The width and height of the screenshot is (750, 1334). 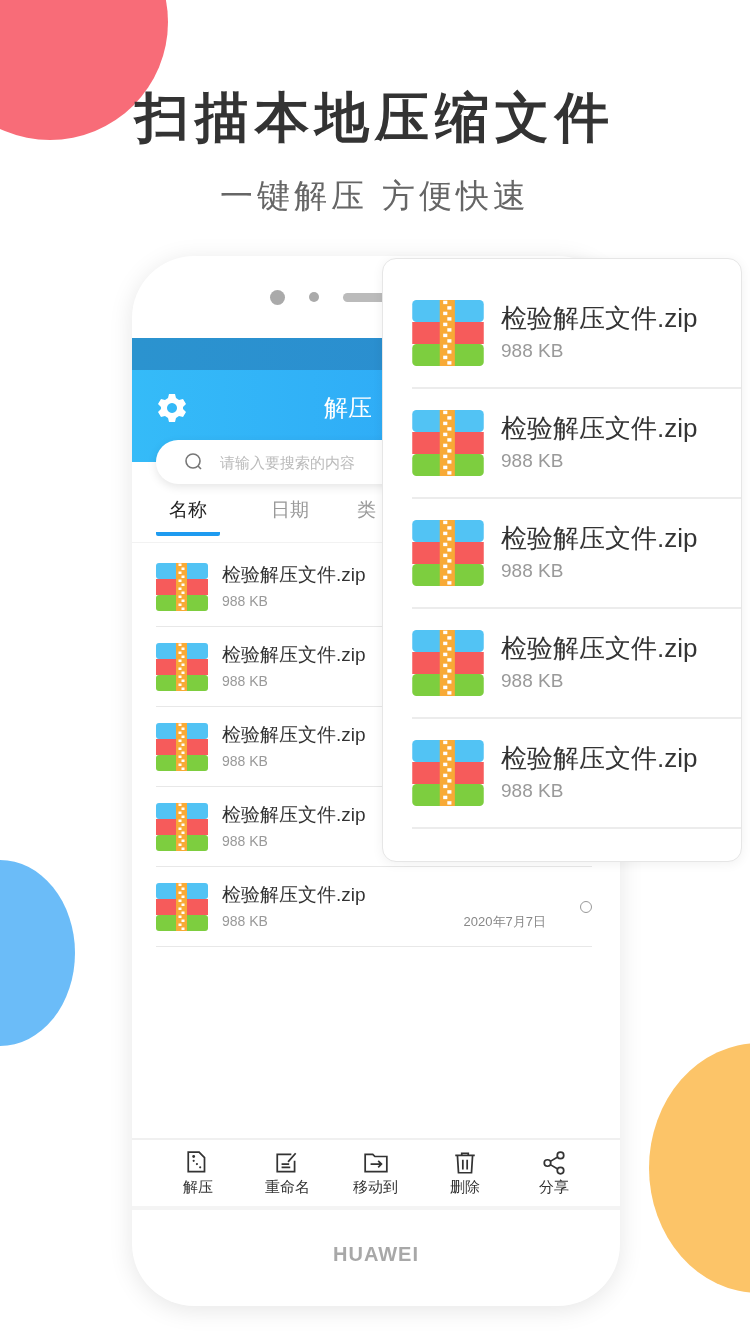 I want to click on toolbar-label: 解压, so click(x=198, y=1187).